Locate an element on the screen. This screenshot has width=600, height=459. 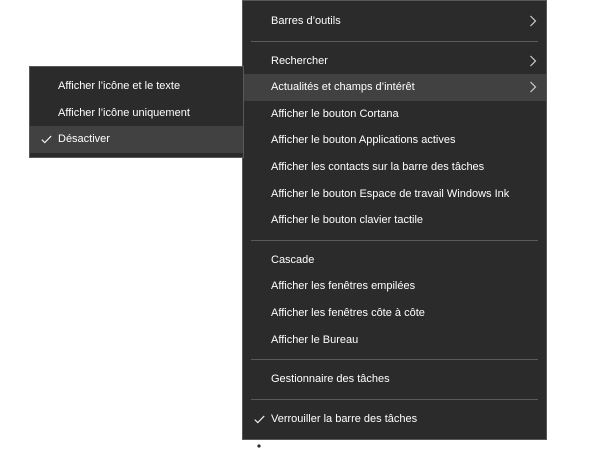
menu-item-show-task-view-button: Afficher le bouton Applications actives is located at coordinates (394, 140).